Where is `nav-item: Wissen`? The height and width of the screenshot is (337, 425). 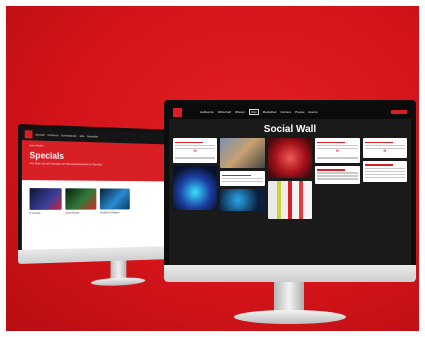 nav-item: Wissen is located at coordinates (240, 112).